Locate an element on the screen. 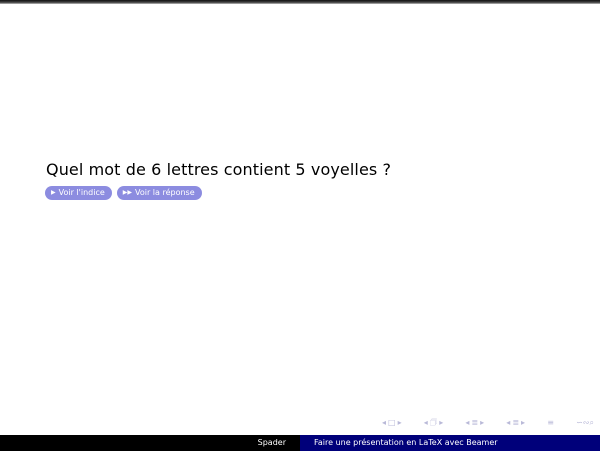  navigation-symbols: ◂ □ ▸ ◂ 🗇 ▸ ◂ ≣ ▸ ◂ ≣ ▸ ≡ ∽∾⌕ is located at coordinates (488, 423).